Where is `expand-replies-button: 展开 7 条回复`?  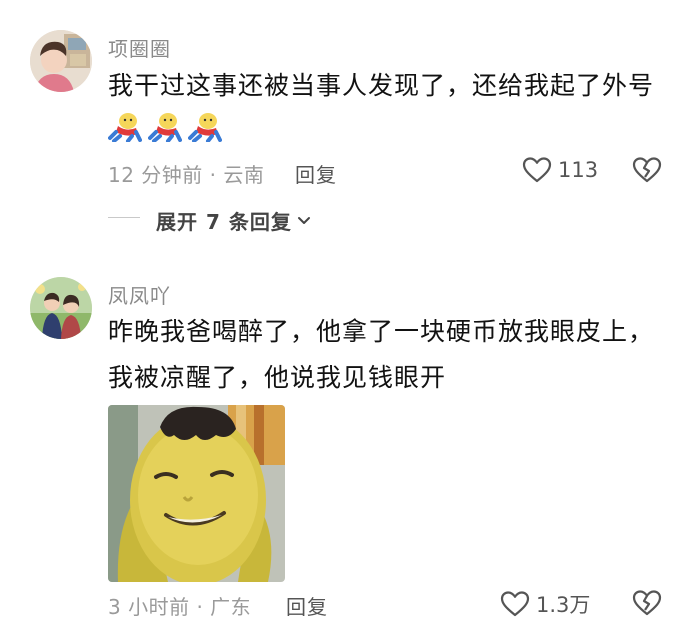 expand-replies-button: 展开 7 条回复 is located at coordinates (234, 220).